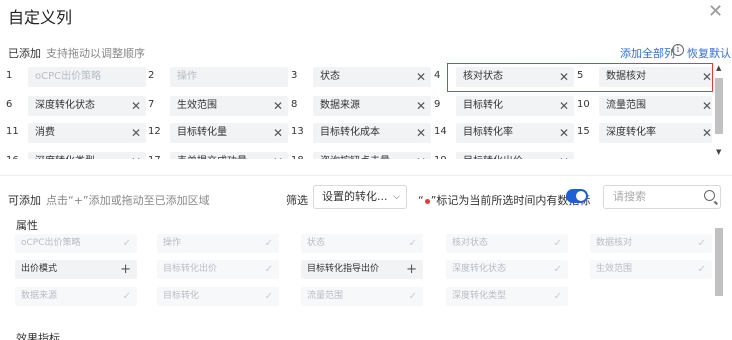  I want to click on addable-column-option: 目标转化指导出价 +, so click(362, 269).